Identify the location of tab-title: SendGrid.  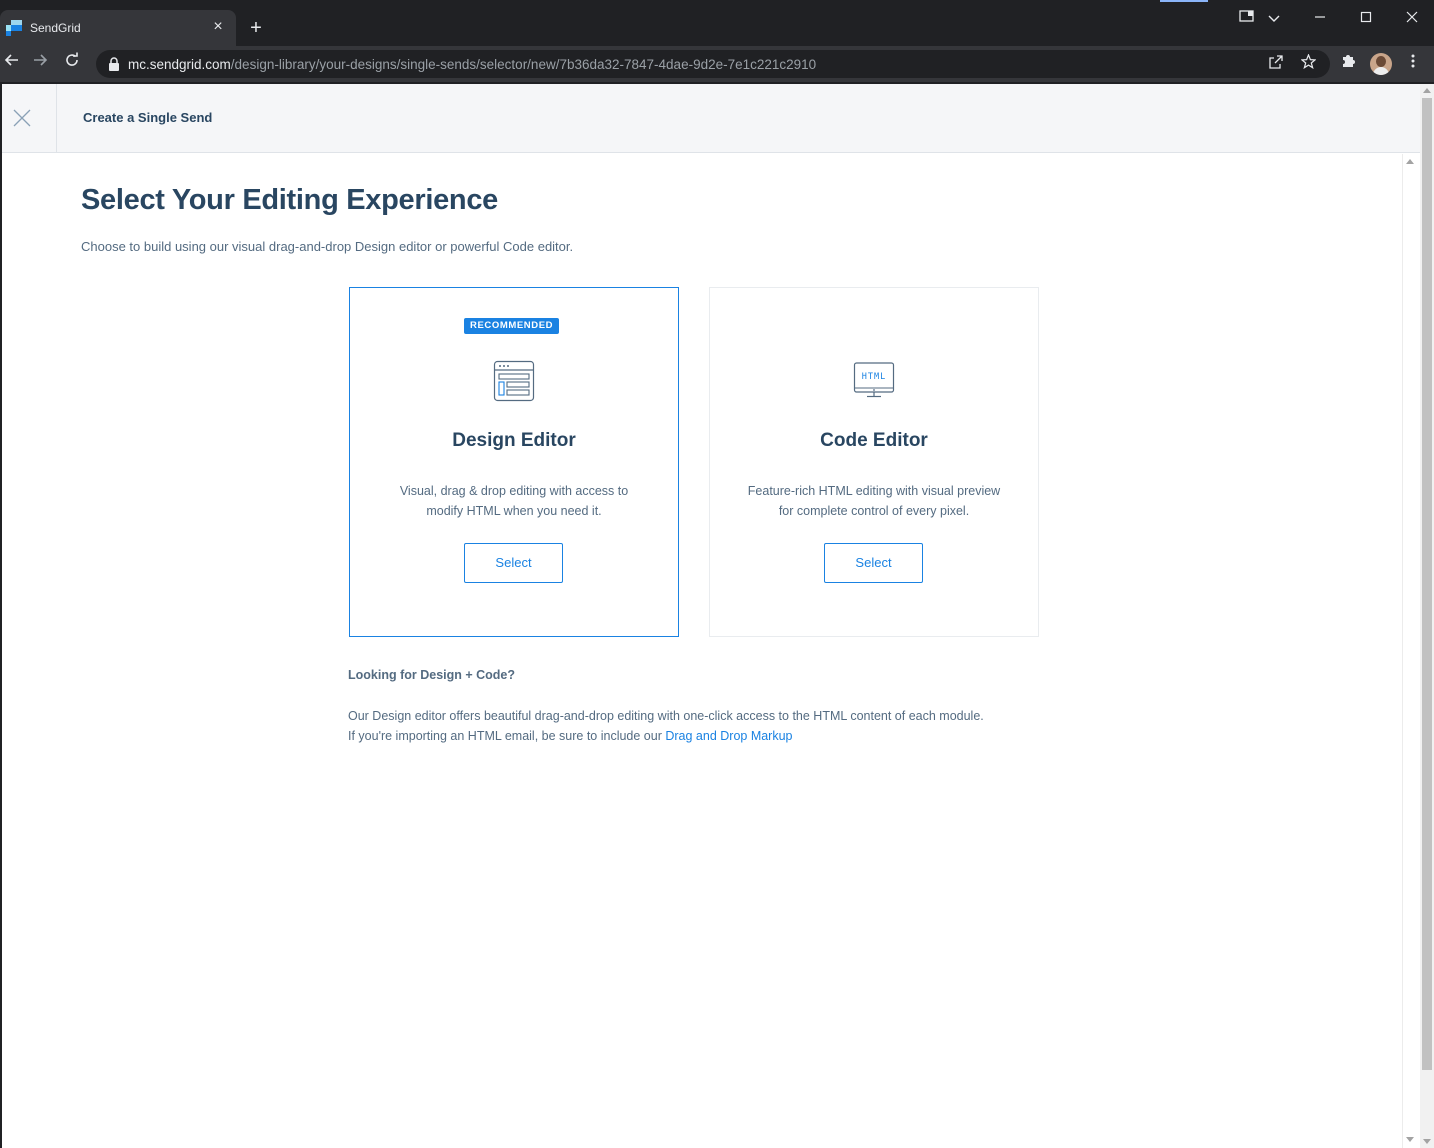
(55, 28).